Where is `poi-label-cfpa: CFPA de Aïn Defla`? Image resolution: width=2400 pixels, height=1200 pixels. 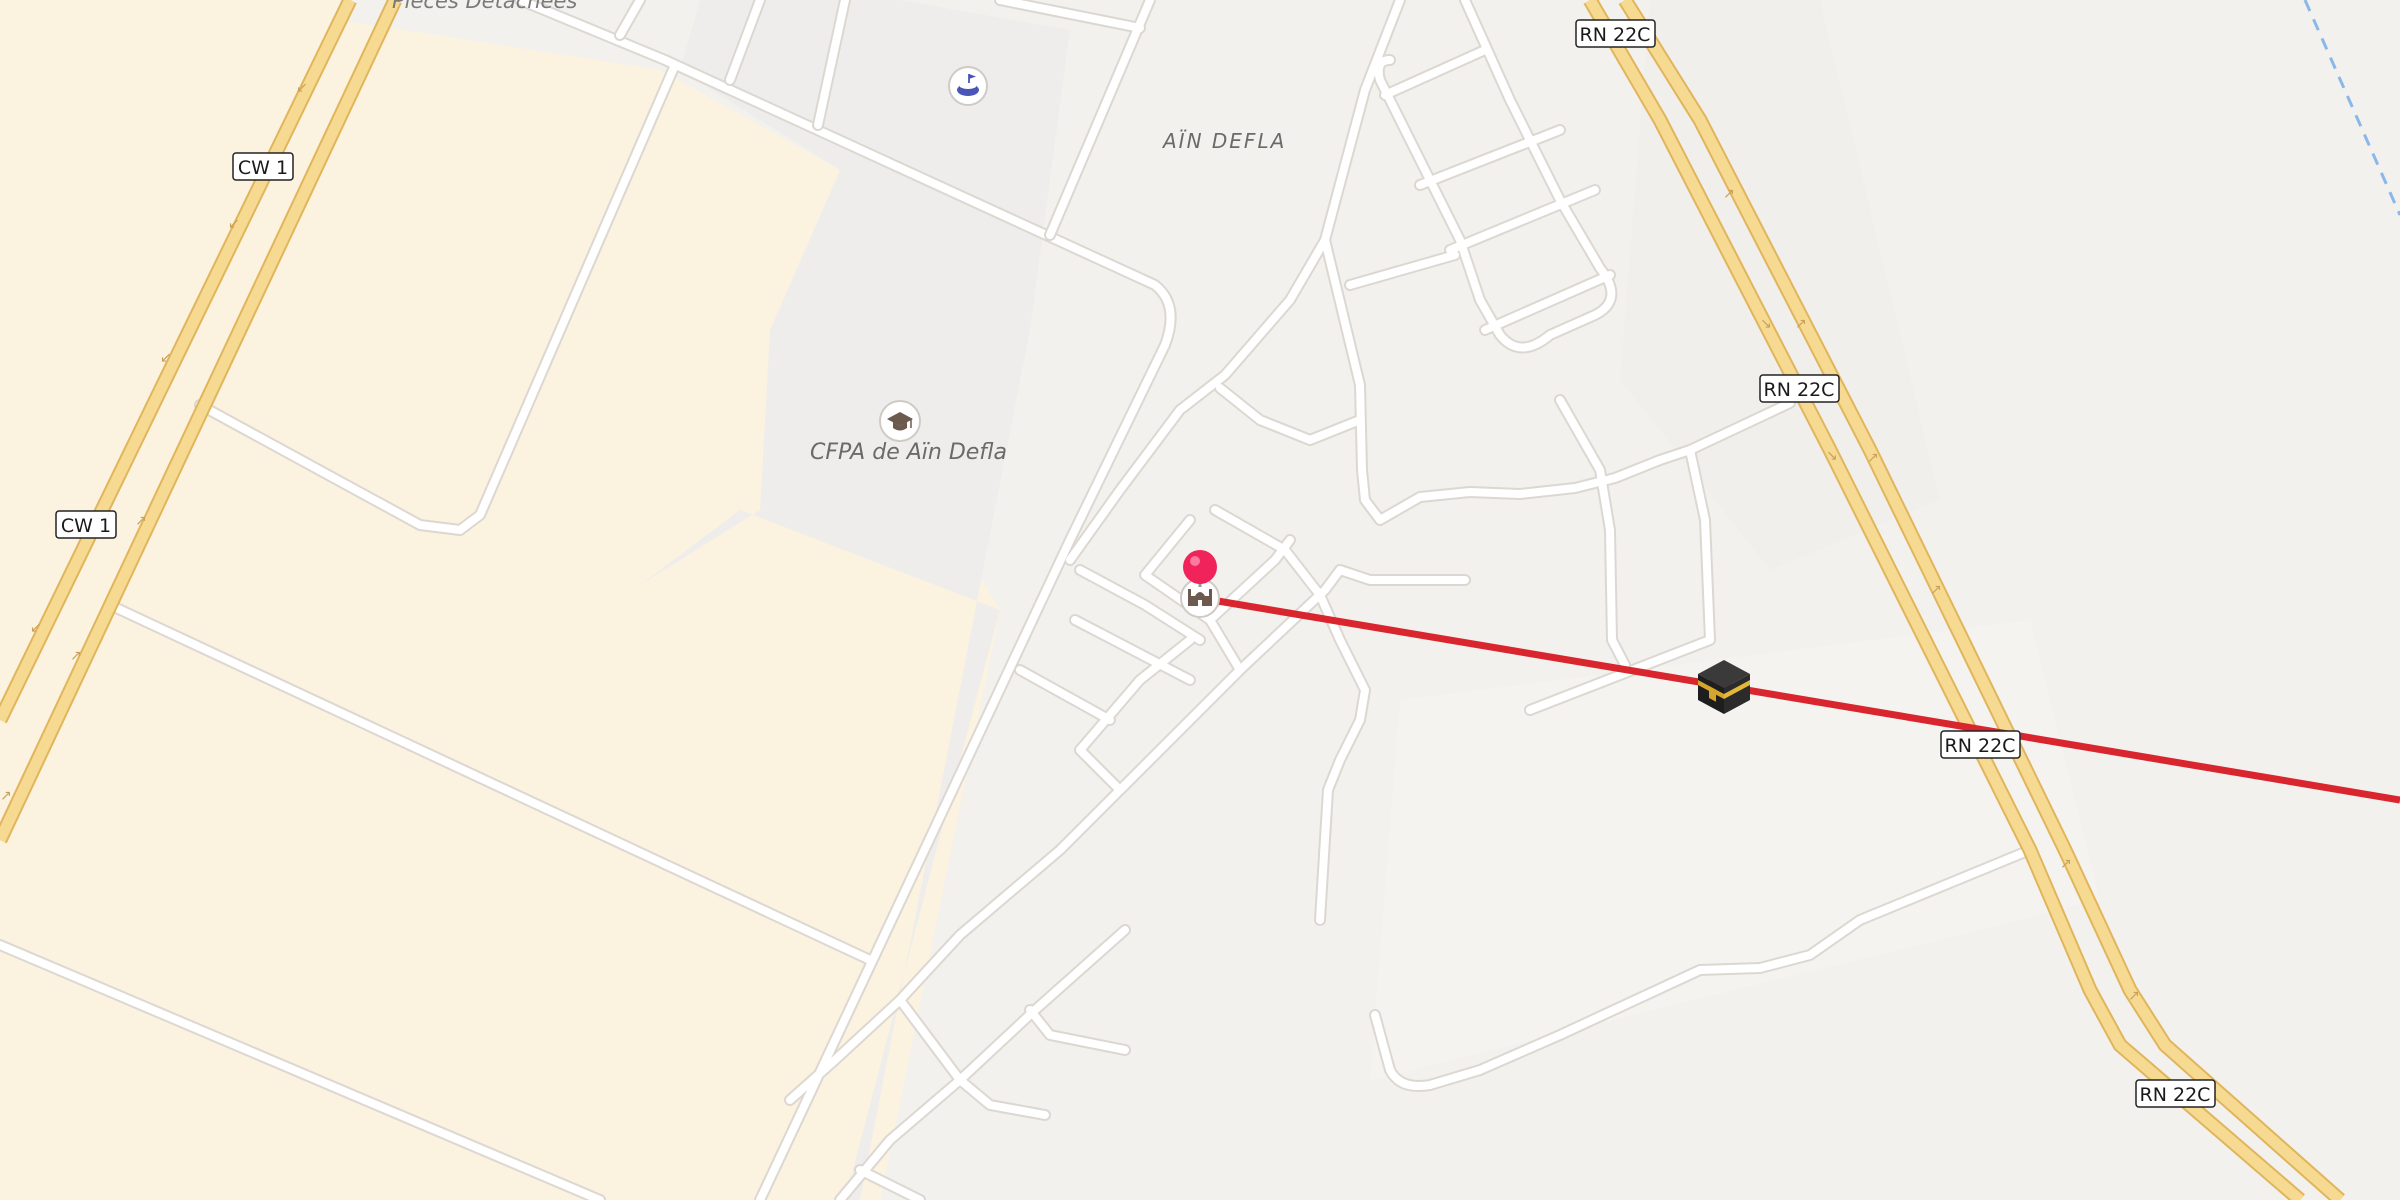 poi-label-cfpa: CFPA de Aïn Defla is located at coordinates (908, 452).